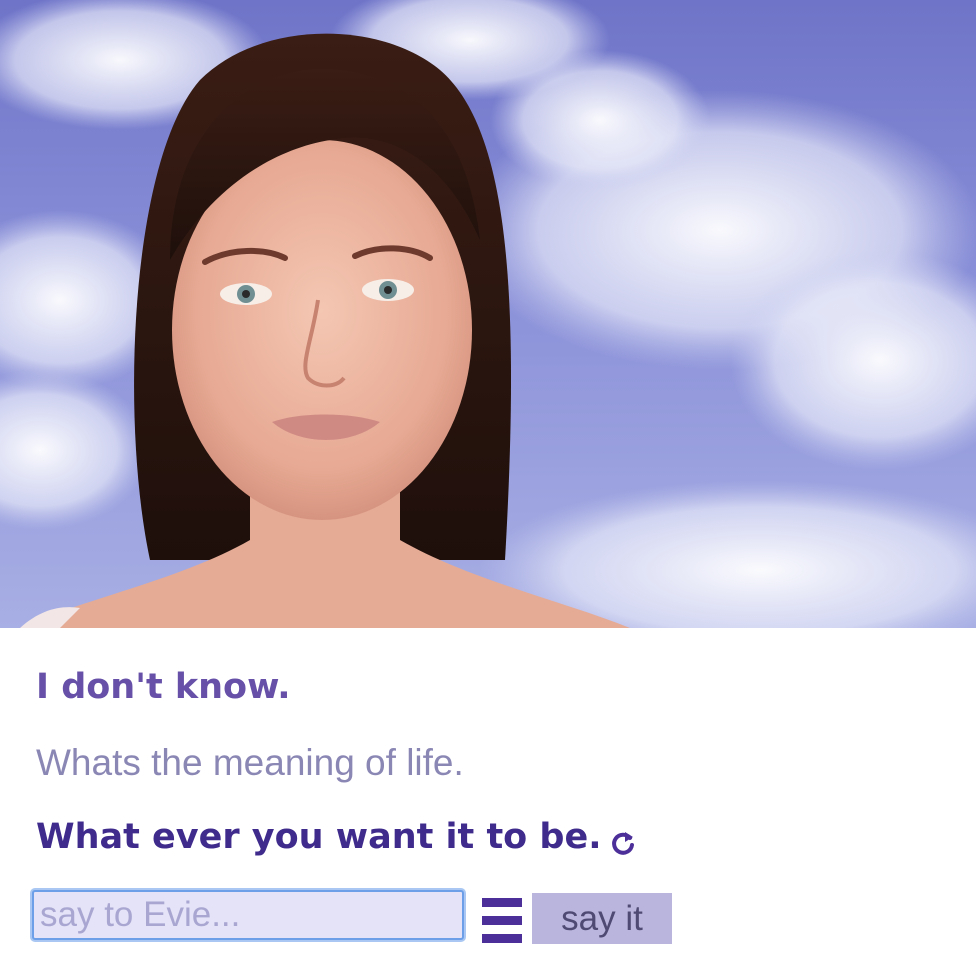 This screenshot has width=976, height=978. I want to click on bot-reply-line: What ever you want it to be., so click(496, 837).